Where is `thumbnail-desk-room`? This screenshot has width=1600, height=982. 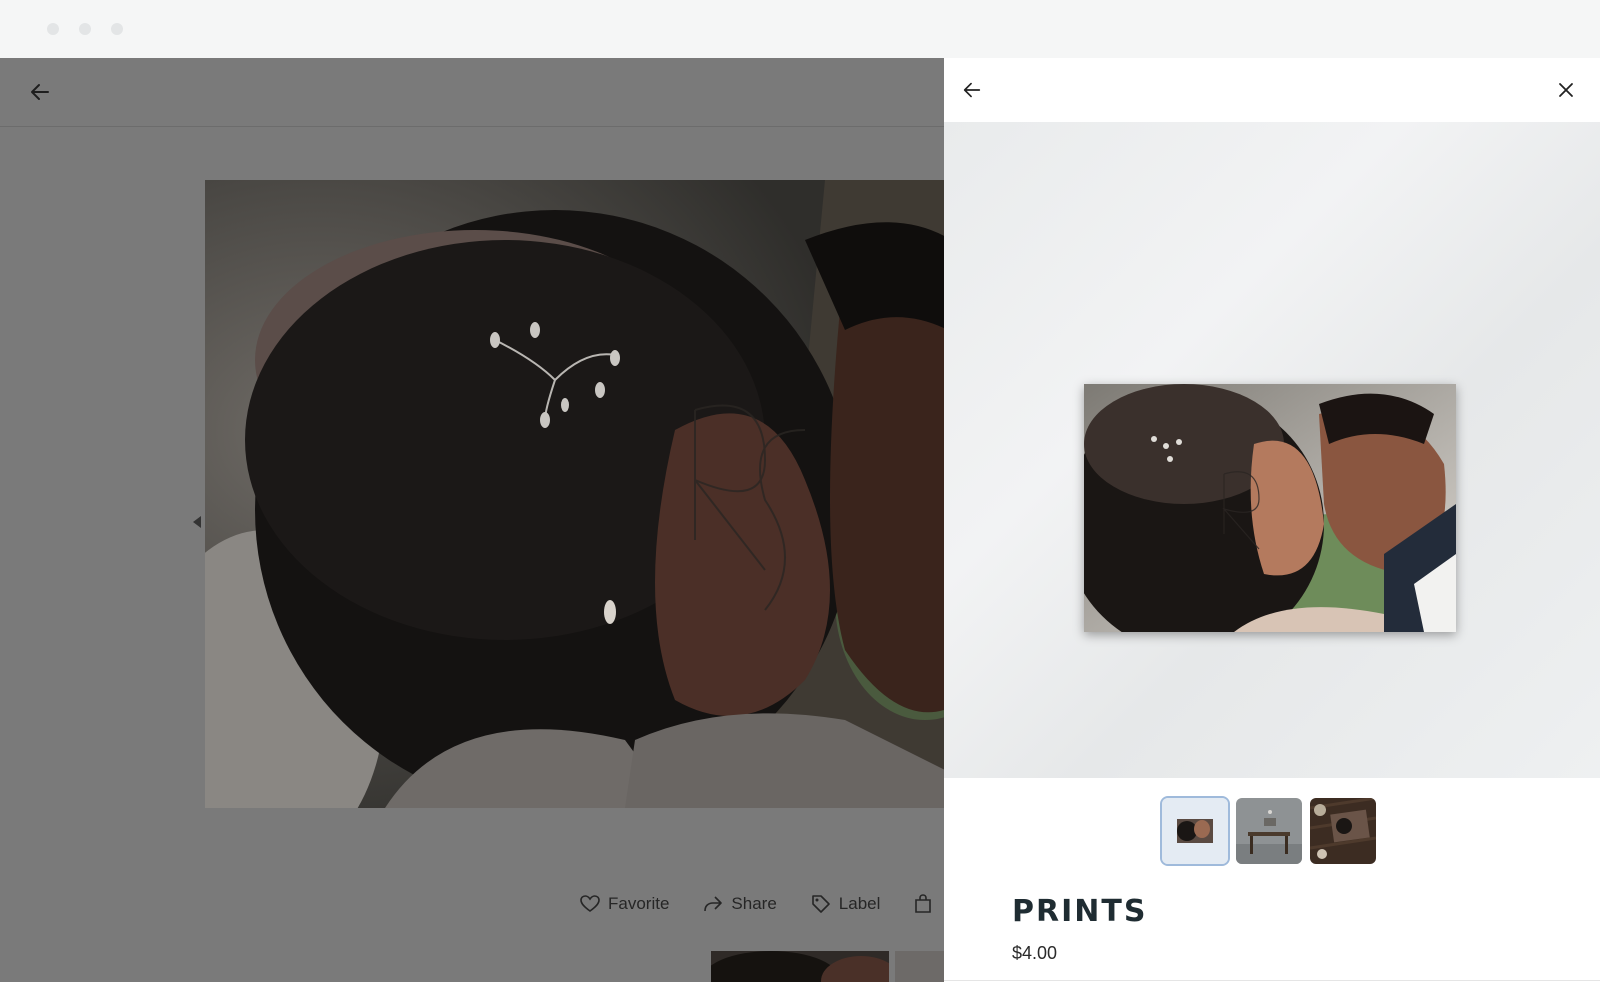 thumbnail-desk-room is located at coordinates (1269, 831).